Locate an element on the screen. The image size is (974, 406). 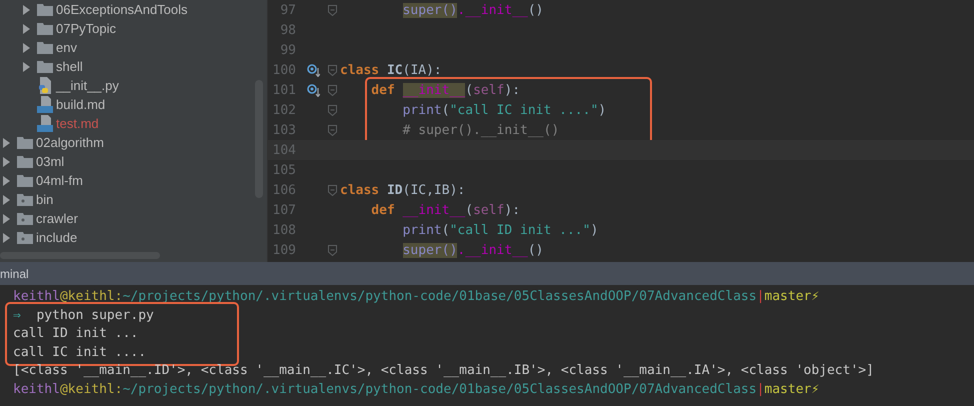
panel-title: minal is located at coordinates (14, 273).